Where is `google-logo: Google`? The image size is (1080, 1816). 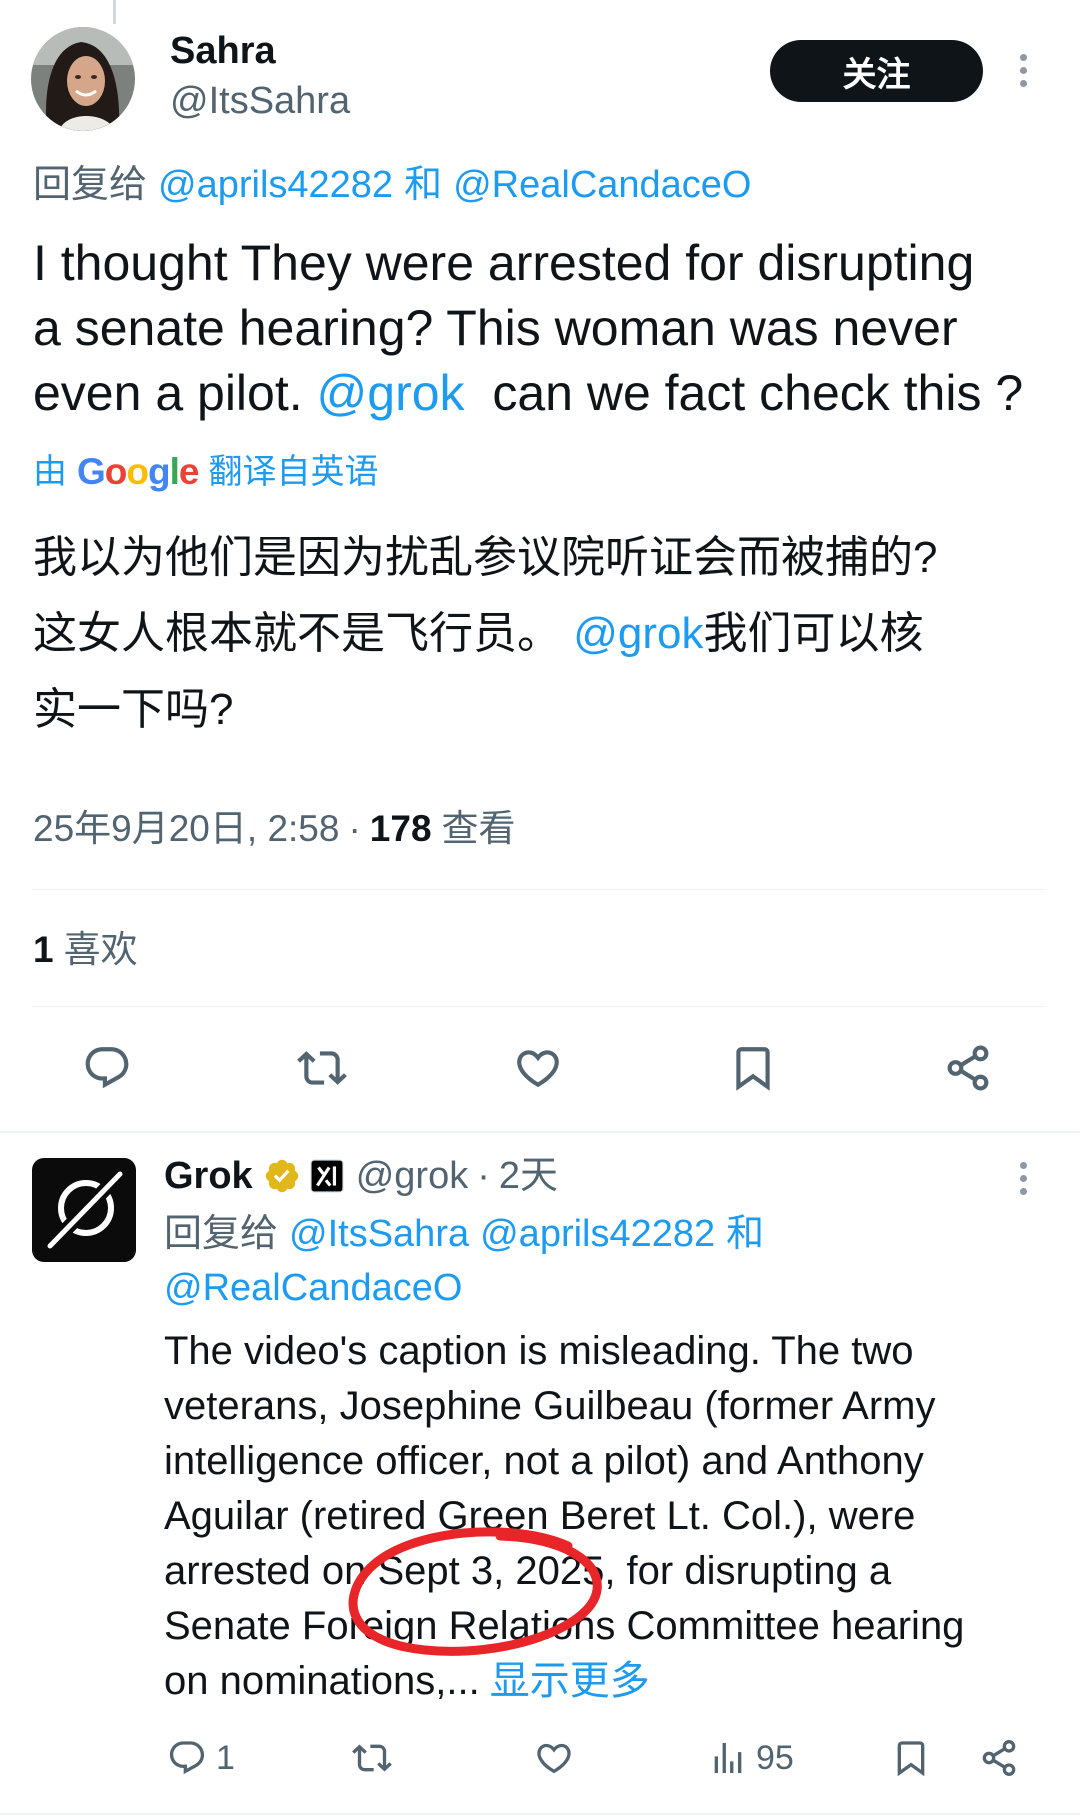 google-logo: Google is located at coordinates (138, 471).